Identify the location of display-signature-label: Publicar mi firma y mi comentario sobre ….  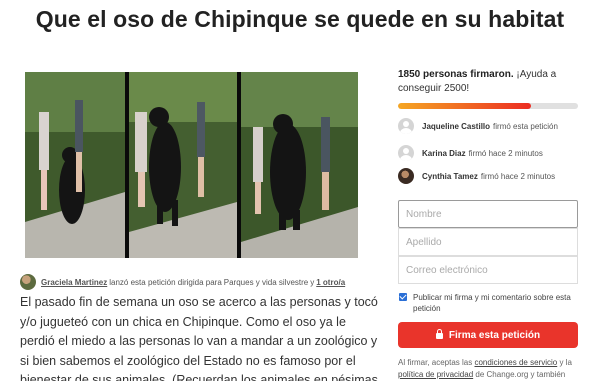
(492, 303).